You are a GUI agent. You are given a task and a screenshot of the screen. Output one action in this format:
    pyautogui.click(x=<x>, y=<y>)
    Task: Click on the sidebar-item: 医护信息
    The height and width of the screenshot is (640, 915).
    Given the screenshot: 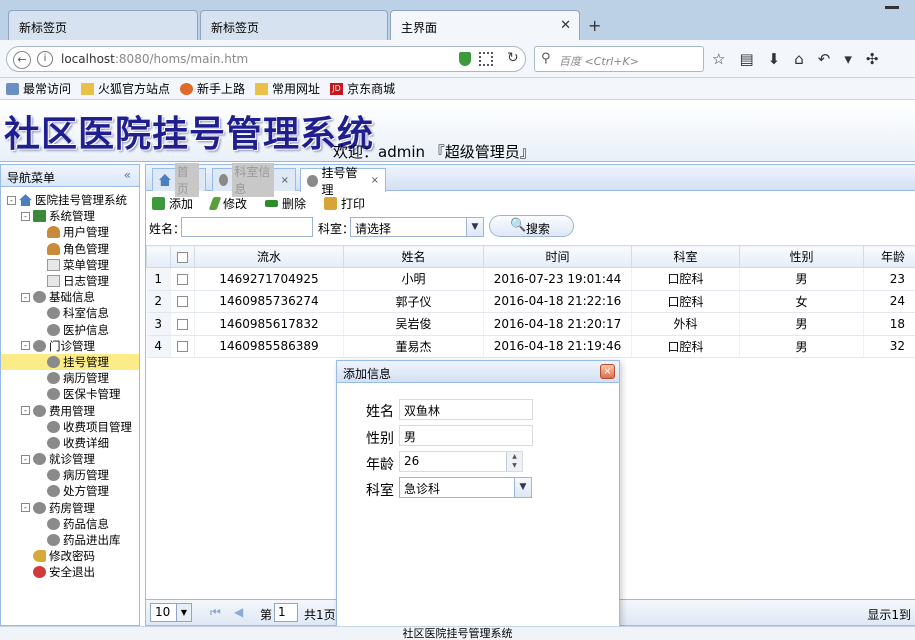 What is the action you would take?
    pyautogui.click(x=70, y=330)
    